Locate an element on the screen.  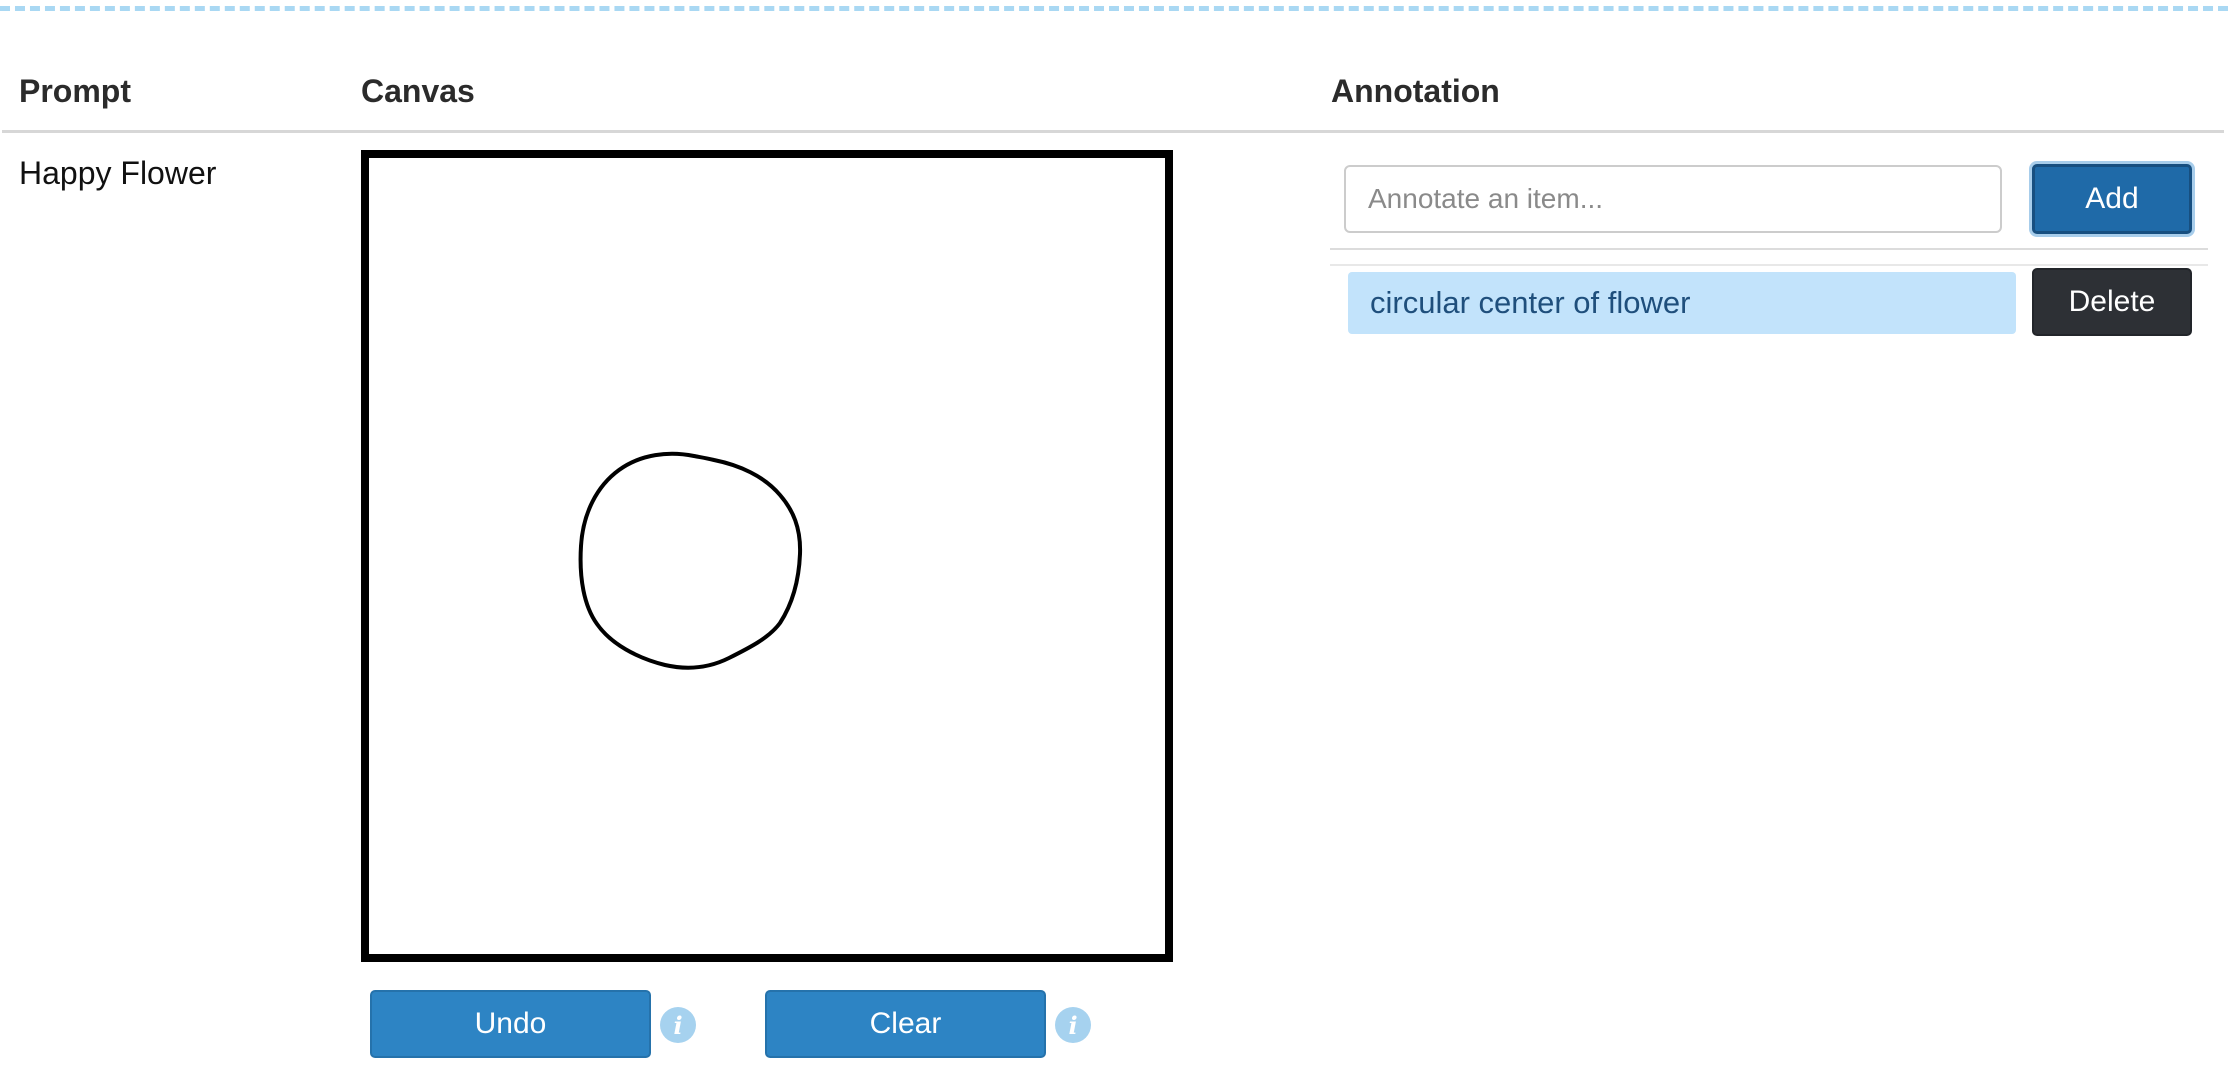
header-prompt: Prompt is located at coordinates (75, 91).